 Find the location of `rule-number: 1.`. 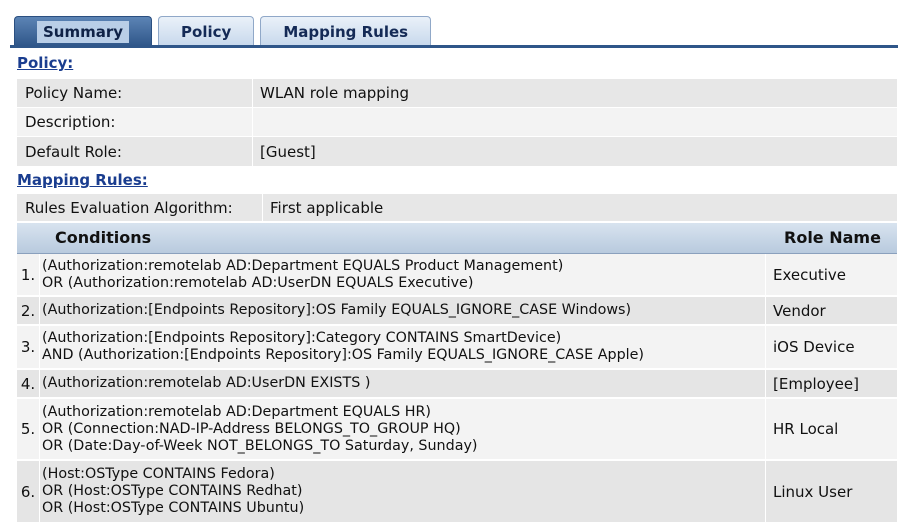

rule-number: 1. is located at coordinates (28, 274).